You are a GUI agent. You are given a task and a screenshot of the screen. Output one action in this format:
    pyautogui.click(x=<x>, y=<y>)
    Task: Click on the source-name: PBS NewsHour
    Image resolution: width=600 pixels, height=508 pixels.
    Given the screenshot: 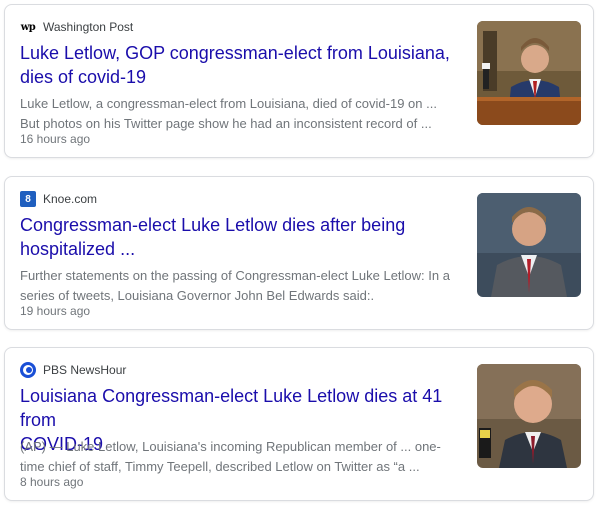 What is the action you would take?
    pyautogui.click(x=85, y=370)
    